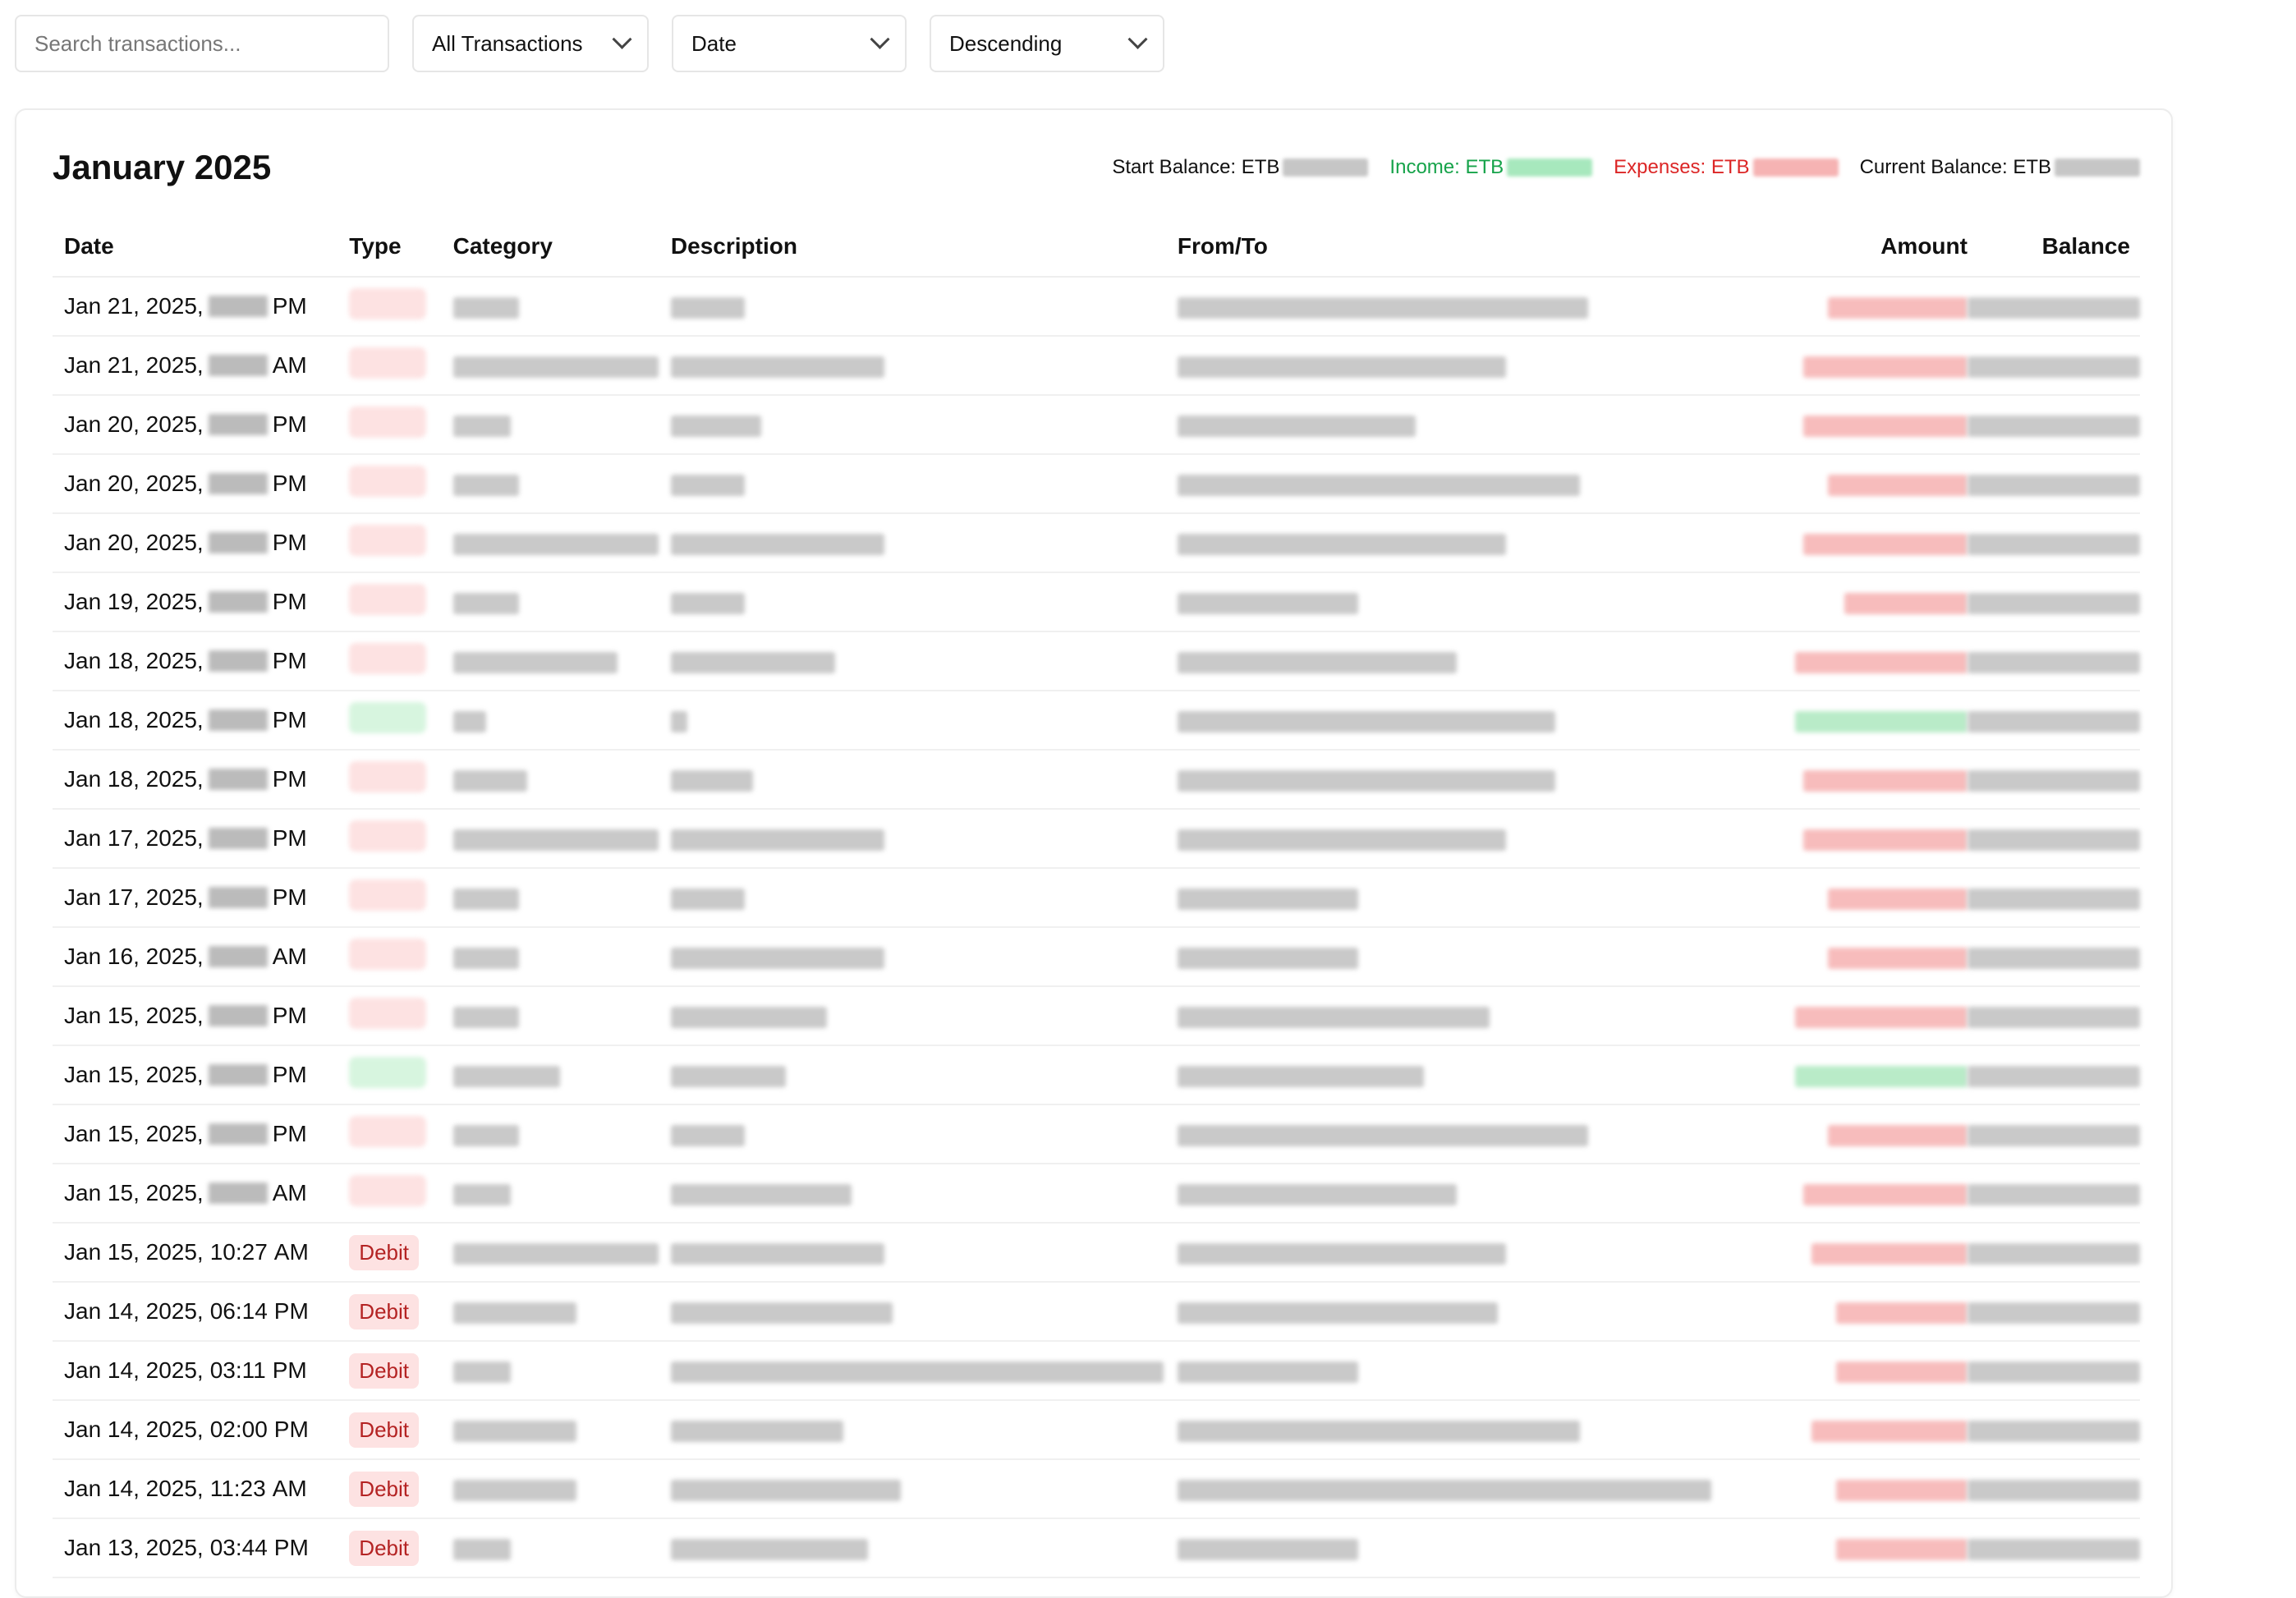 Image resolution: width=2296 pixels, height=1598 pixels. Describe the element at coordinates (1096, 1312) in the screenshot. I see `table-row: Jan 14, 2025, 06:14 PM Debit` at that location.